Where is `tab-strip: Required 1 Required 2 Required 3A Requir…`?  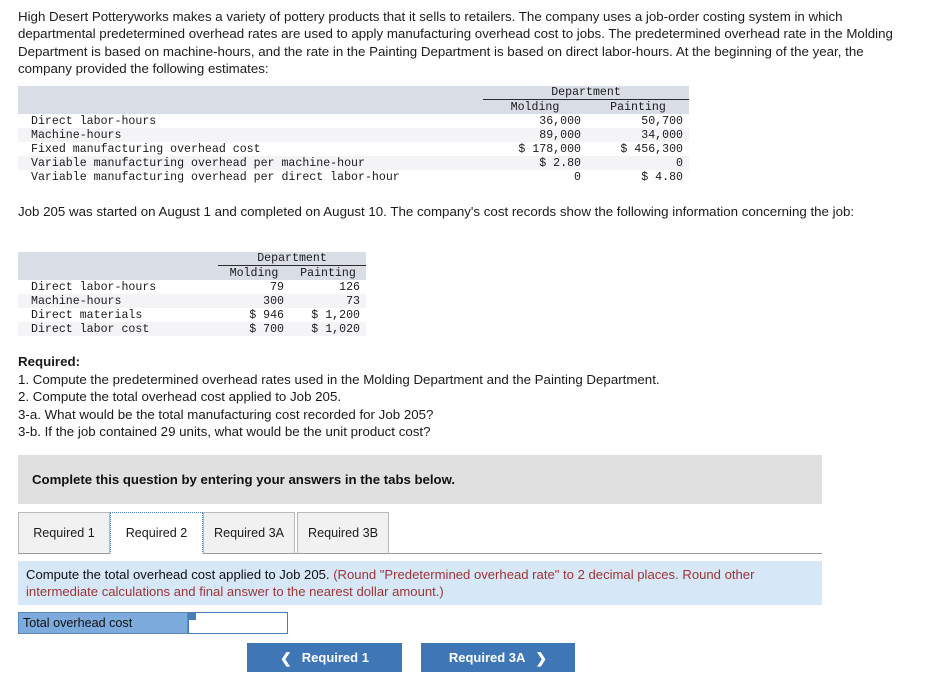
tab-strip: Required 1 Required 2 Required 3A Requir… is located at coordinates (420, 533).